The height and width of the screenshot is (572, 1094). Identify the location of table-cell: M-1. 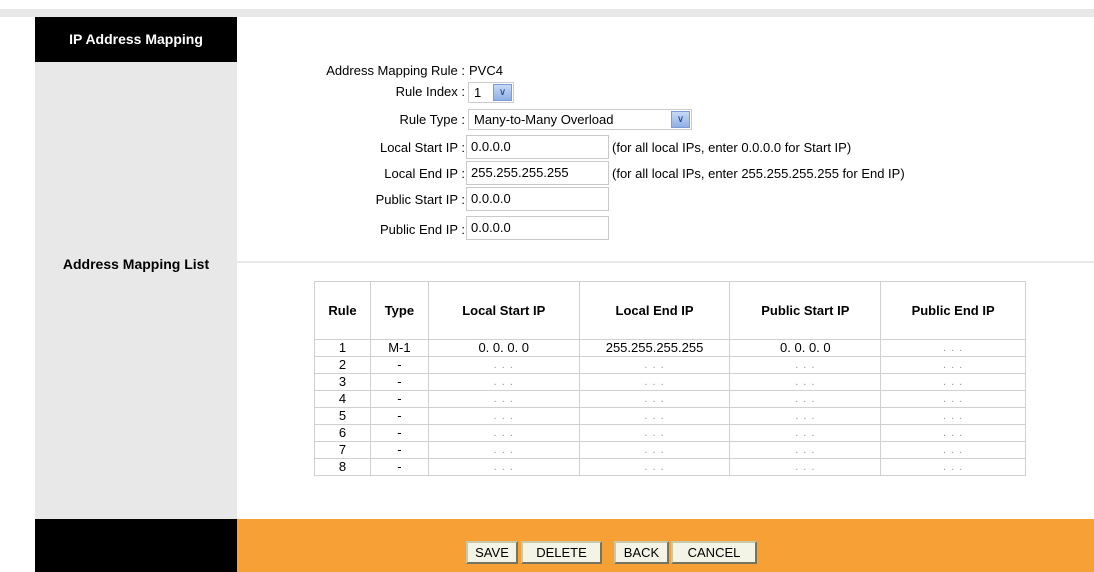
(399, 348).